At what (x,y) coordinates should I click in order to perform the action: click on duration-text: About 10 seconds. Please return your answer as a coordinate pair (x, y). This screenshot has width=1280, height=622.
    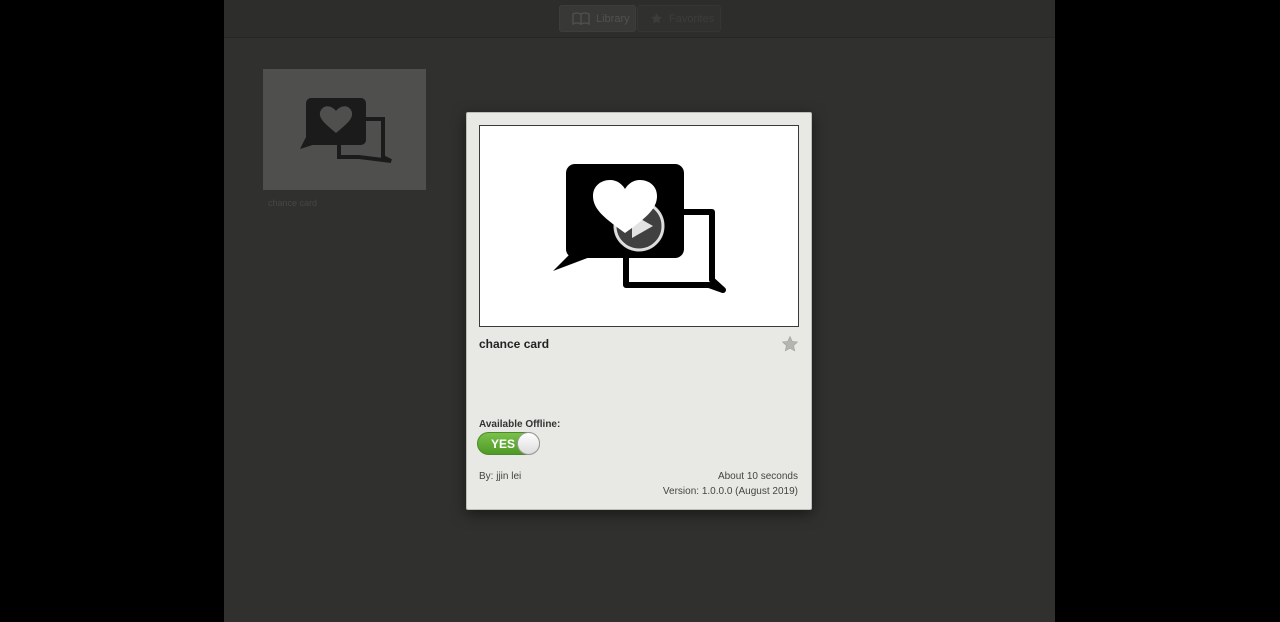
    Looking at the image, I should click on (757, 476).